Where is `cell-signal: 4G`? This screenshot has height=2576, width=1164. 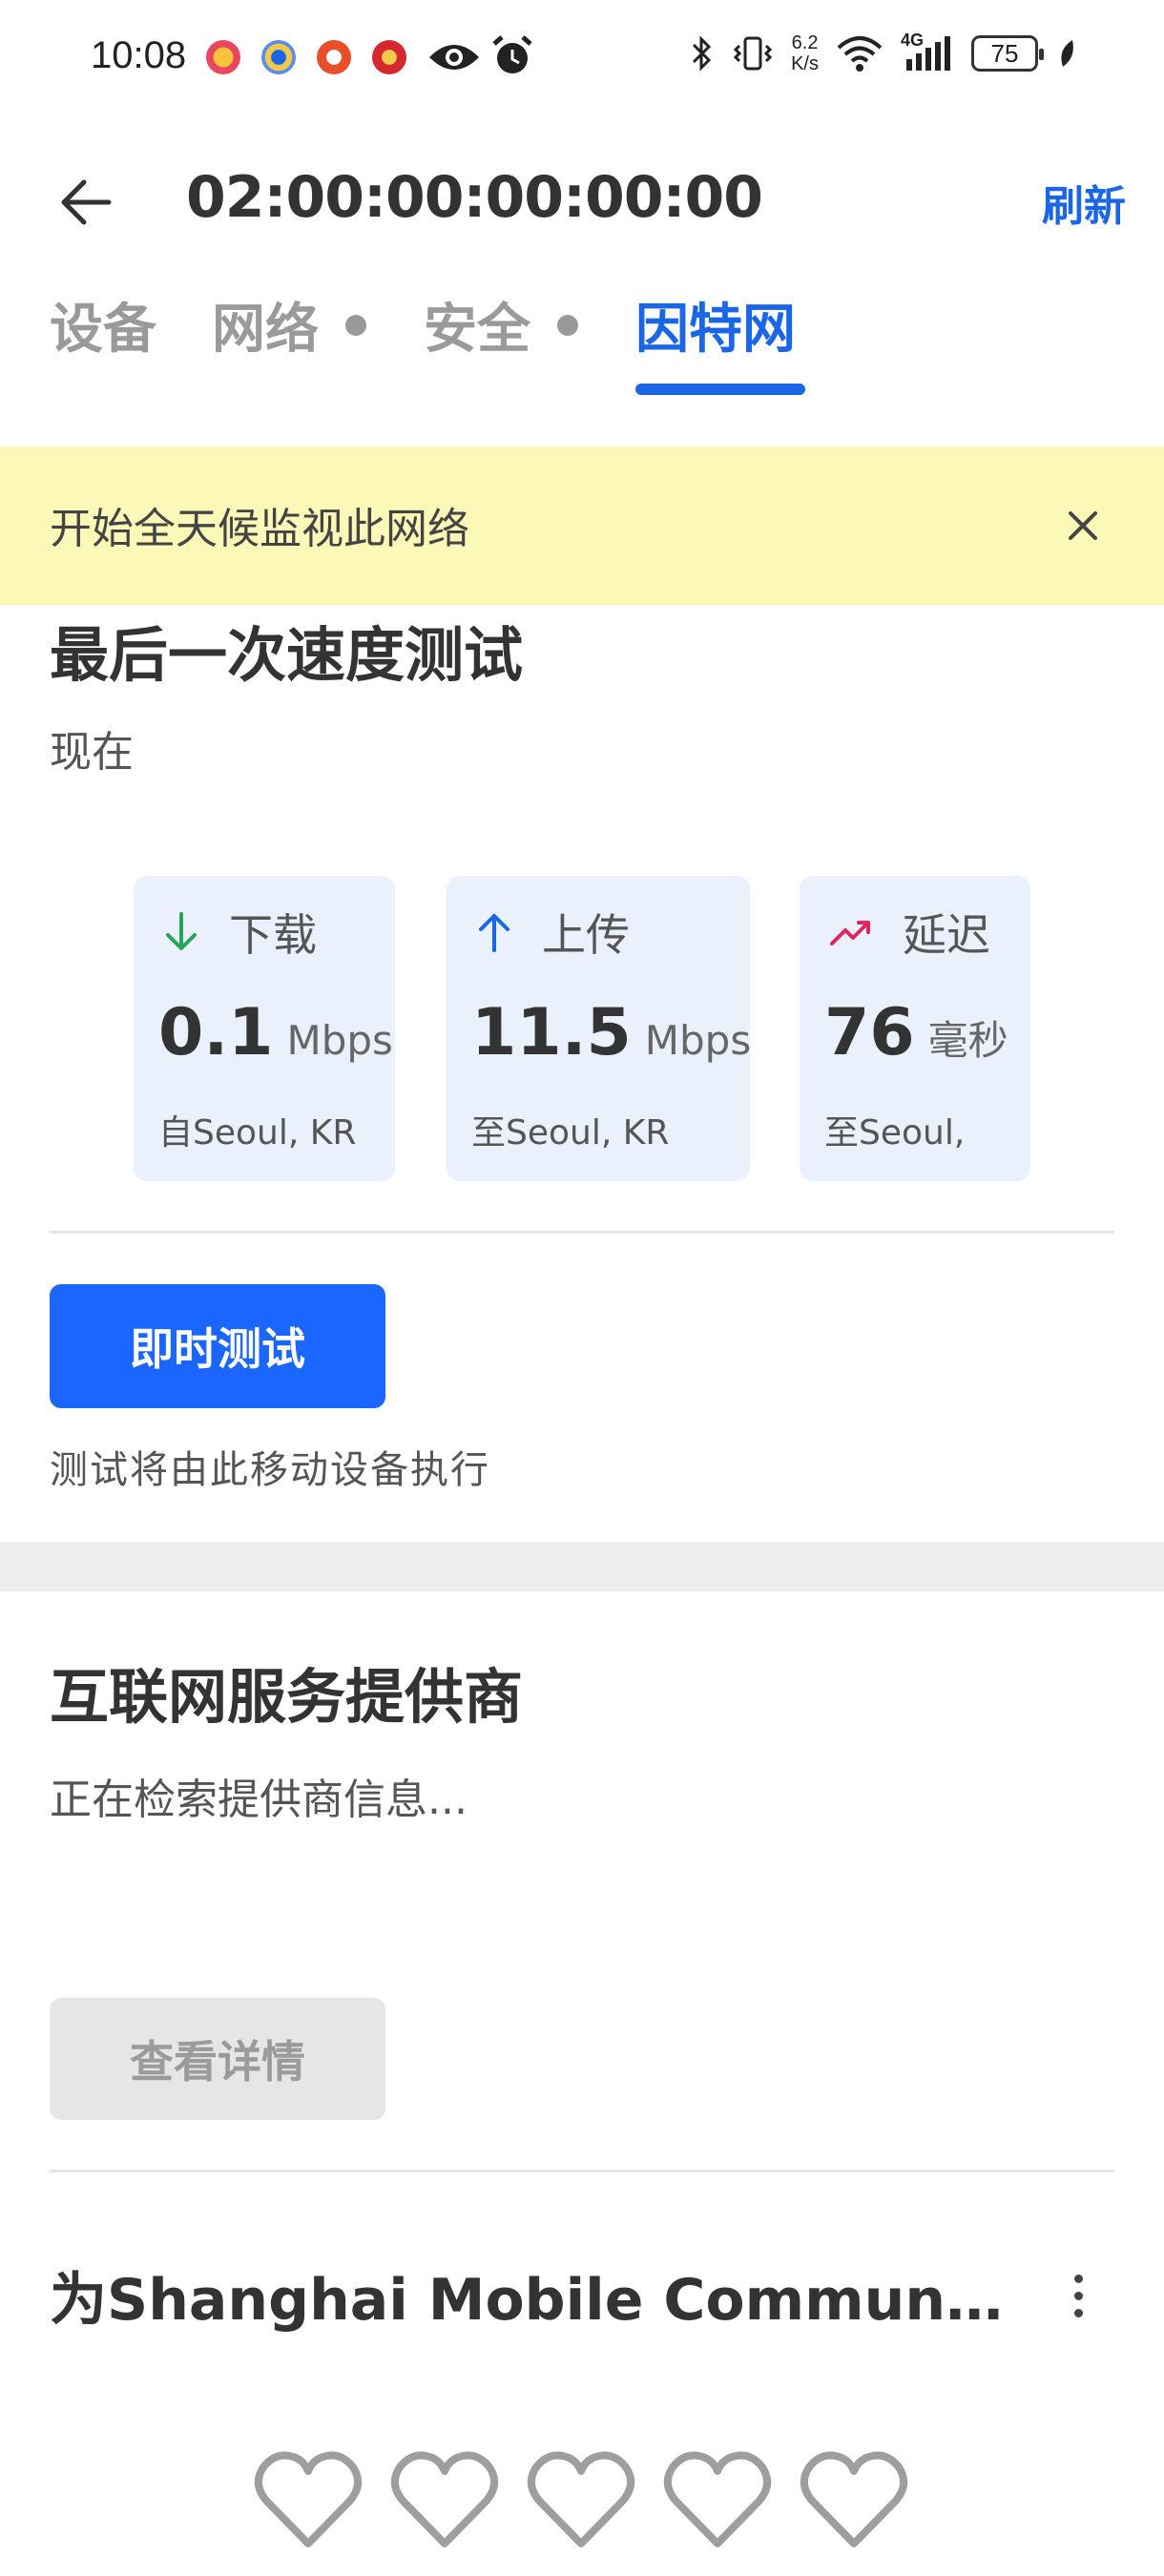 cell-signal: 4G is located at coordinates (927, 52).